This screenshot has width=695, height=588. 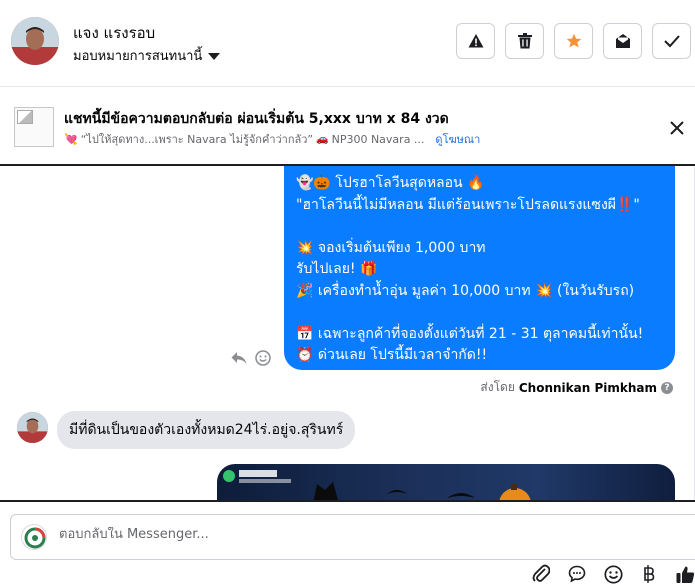 What do you see at coordinates (667, 387) in the screenshot?
I see `question-icon: ?` at bounding box center [667, 387].